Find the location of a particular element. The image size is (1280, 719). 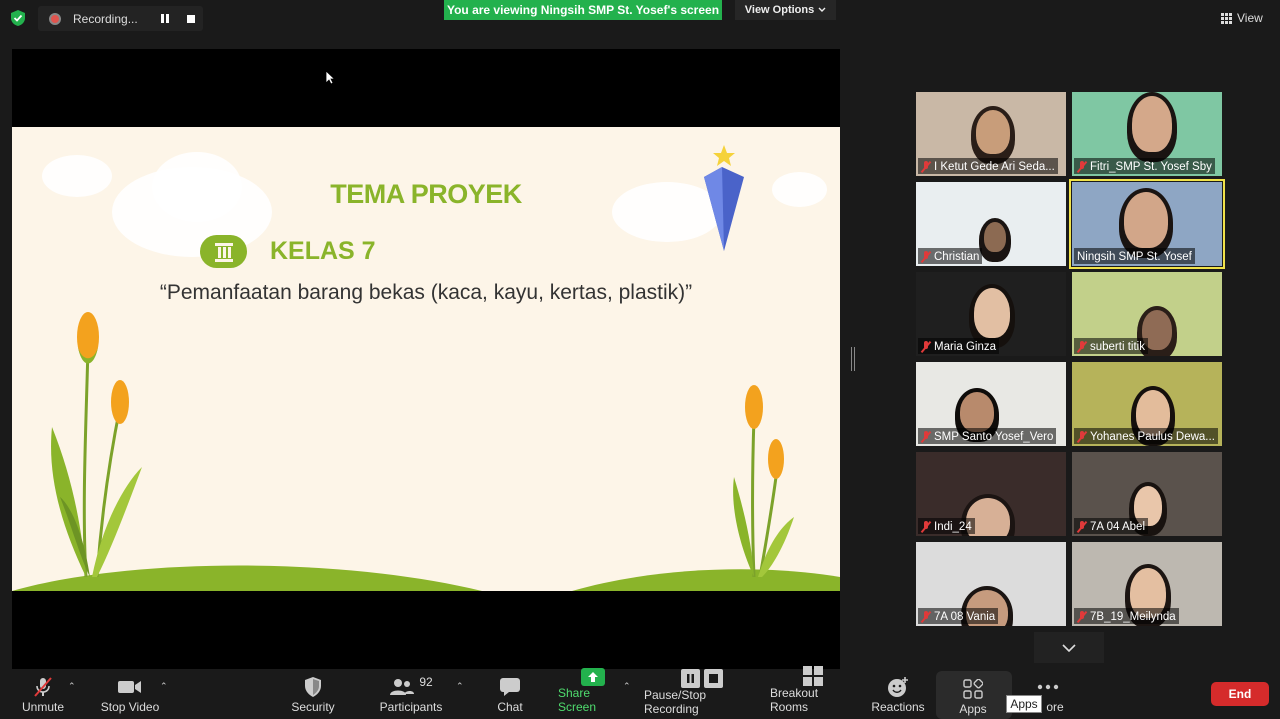

participant-tile: suberti titik is located at coordinates (1147, 314).